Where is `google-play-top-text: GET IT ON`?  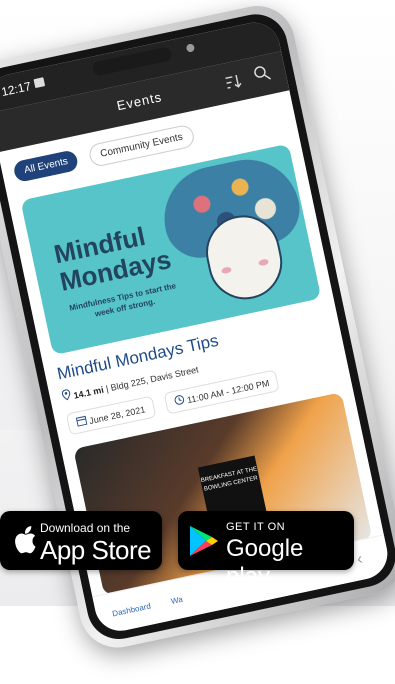 google-play-top-text: GET IT ON is located at coordinates (256, 527).